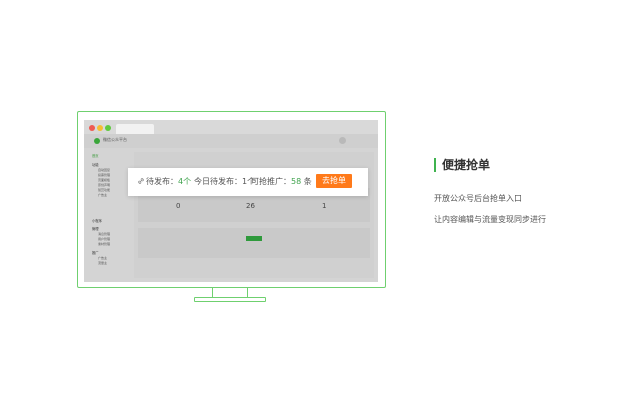 Image resolution: width=640 pixels, height=400 pixels. I want to click on sidebar-item: 赞赏功能, so click(104, 190).